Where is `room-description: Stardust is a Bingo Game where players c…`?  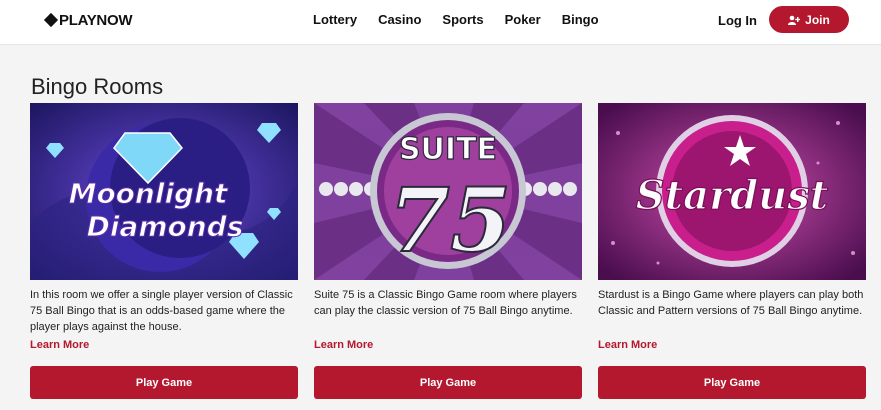 room-description: Stardust is a Bingo Game where players c… is located at coordinates (731, 303).